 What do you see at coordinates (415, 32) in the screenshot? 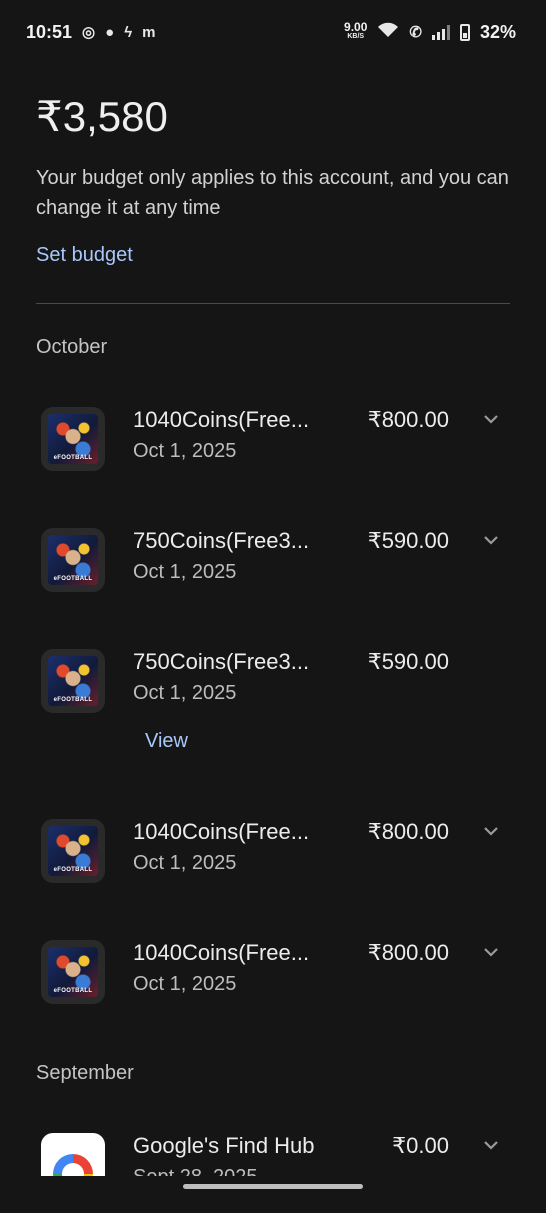
I see `call-icon: ✆` at bounding box center [415, 32].